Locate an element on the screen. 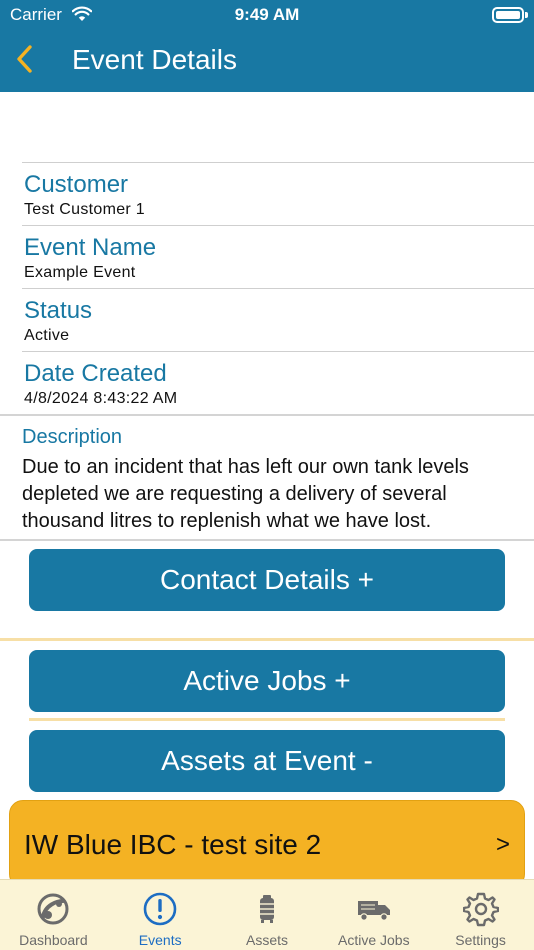 The height and width of the screenshot is (950, 534). tab-assets: Assets is located at coordinates (267, 915).